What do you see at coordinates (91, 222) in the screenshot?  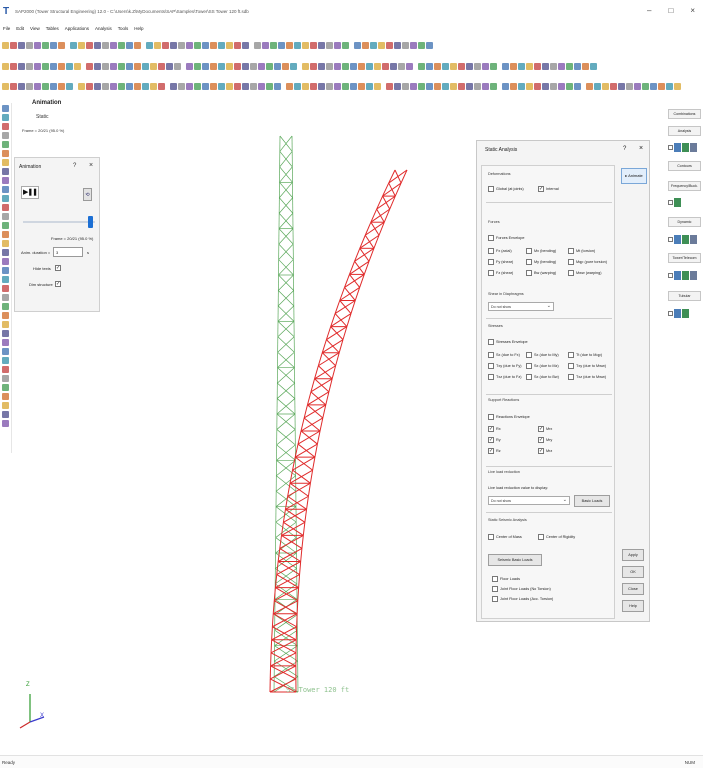 I see `frame-slider-thumb` at bounding box center [91, 222].